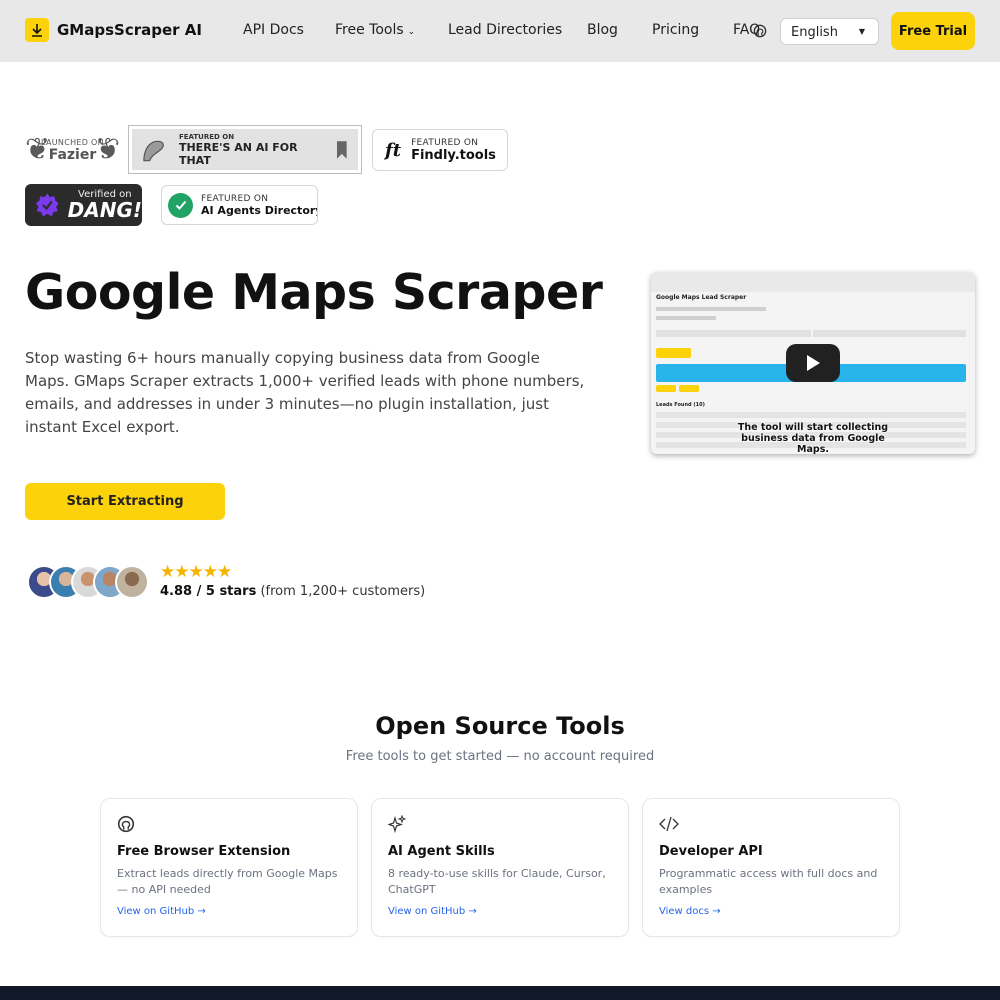 Image resolution: width=1000 pixels, height=1000 pixels. Describe the element at coordinates (861, 31) in the screenshot. I see `caret-down-icon: ▼` at that location.